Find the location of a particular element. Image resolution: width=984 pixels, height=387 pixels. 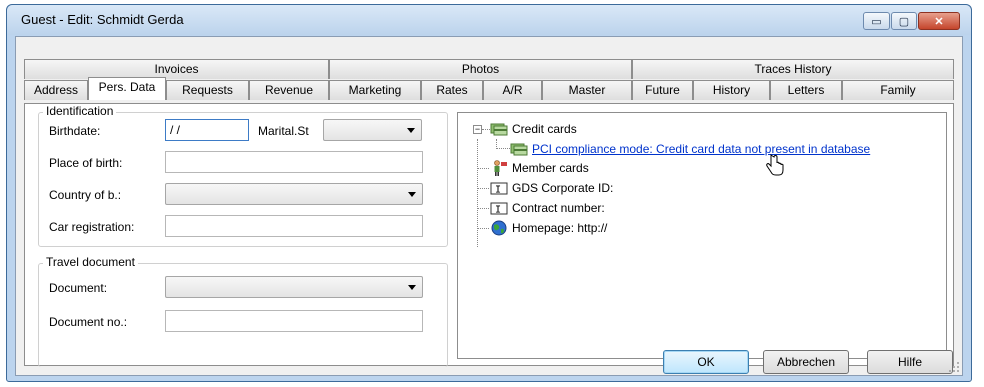

ok-button: OK is located at coordinates (706, 362).